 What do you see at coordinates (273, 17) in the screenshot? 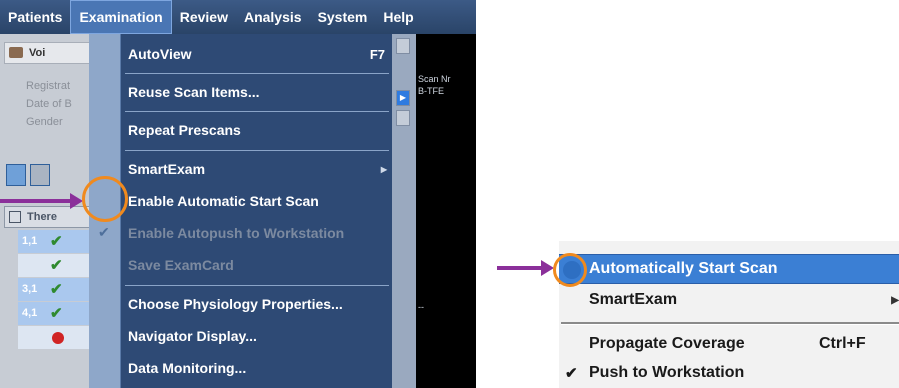
I see `menu-analysis: Analysis` at bounding box center [273, 17].